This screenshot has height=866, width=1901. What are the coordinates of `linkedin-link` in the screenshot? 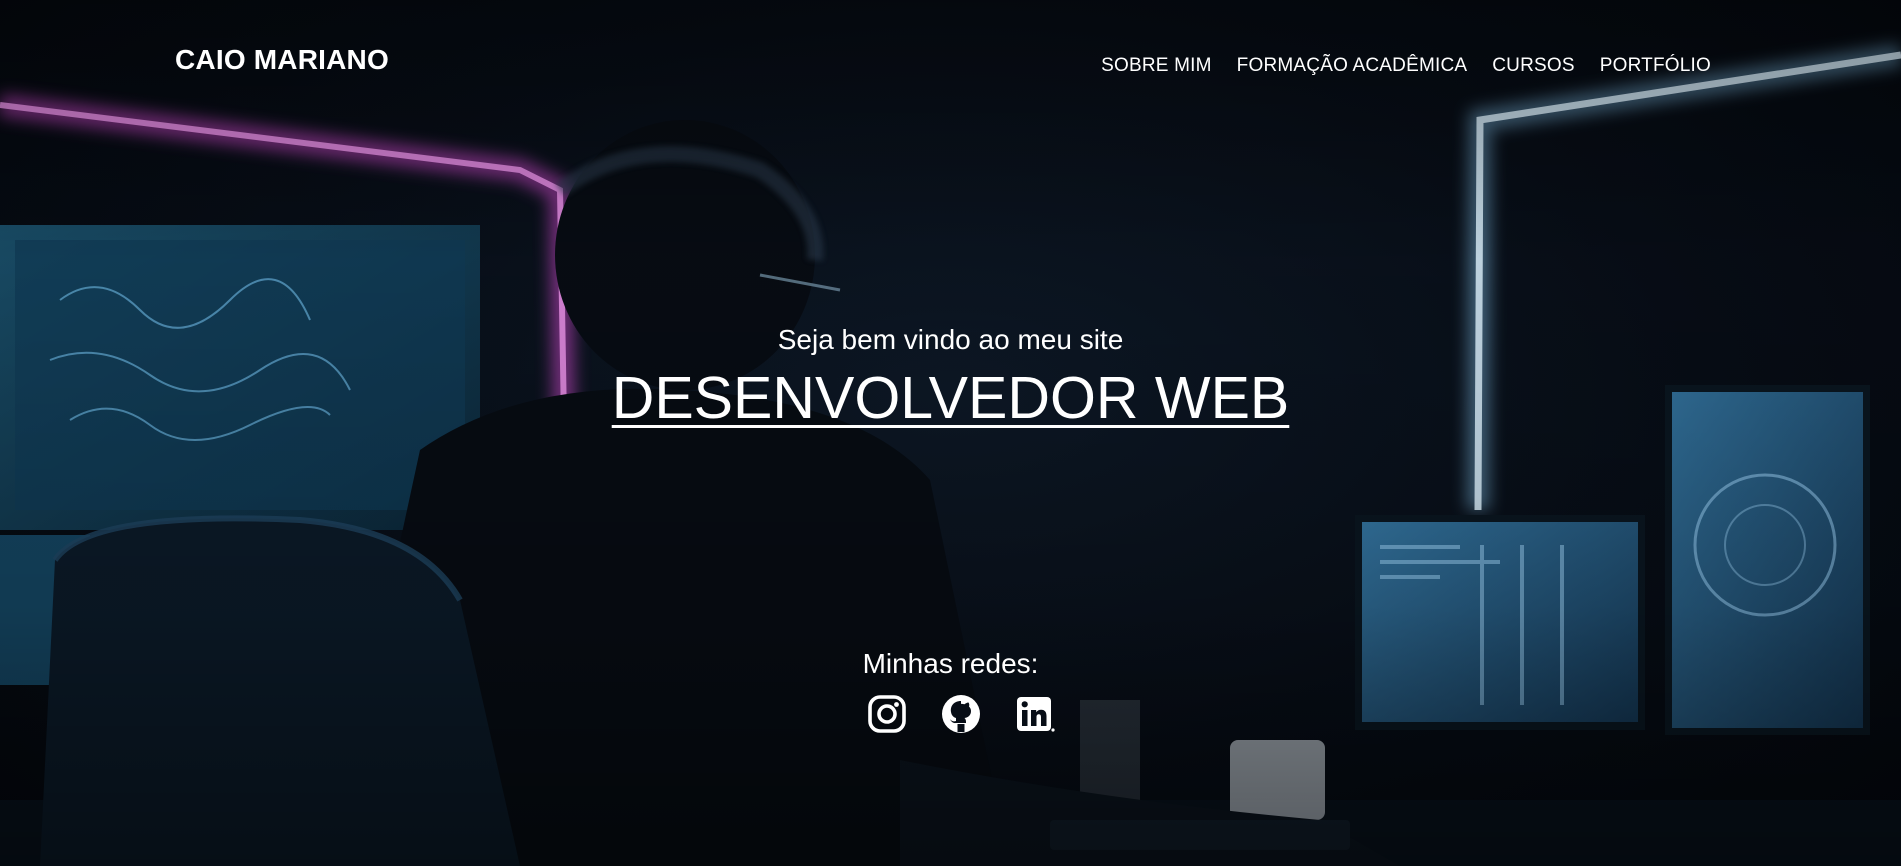 It's located at (1035, 714).